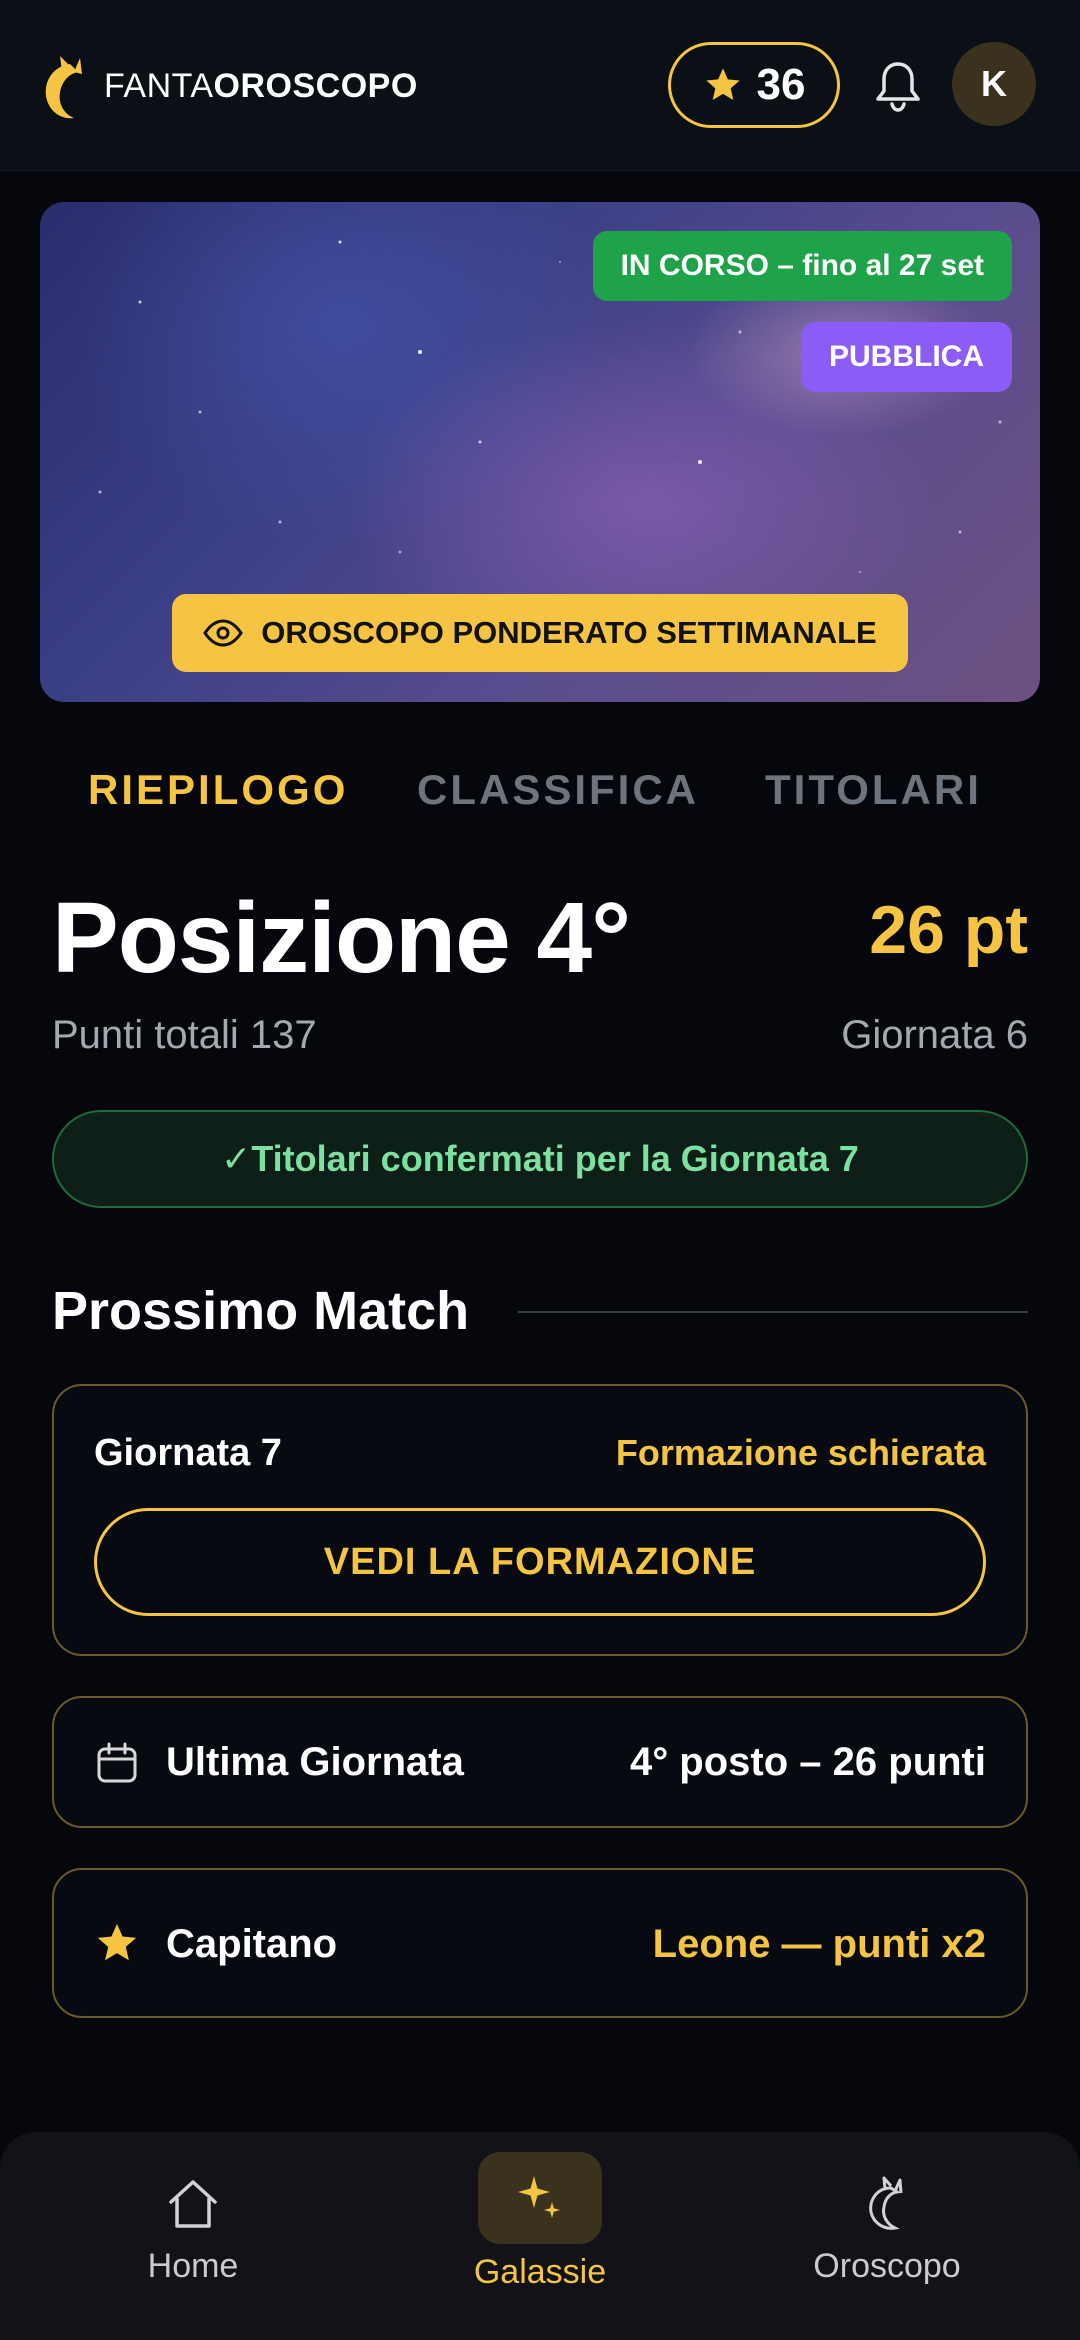 Image resolution: width=1080 pixels, height=2340 pixels. What do you see at coordinates (994, 84) in the screenshot?
I see `user-avatar: K` at bounding box center [994, 84].